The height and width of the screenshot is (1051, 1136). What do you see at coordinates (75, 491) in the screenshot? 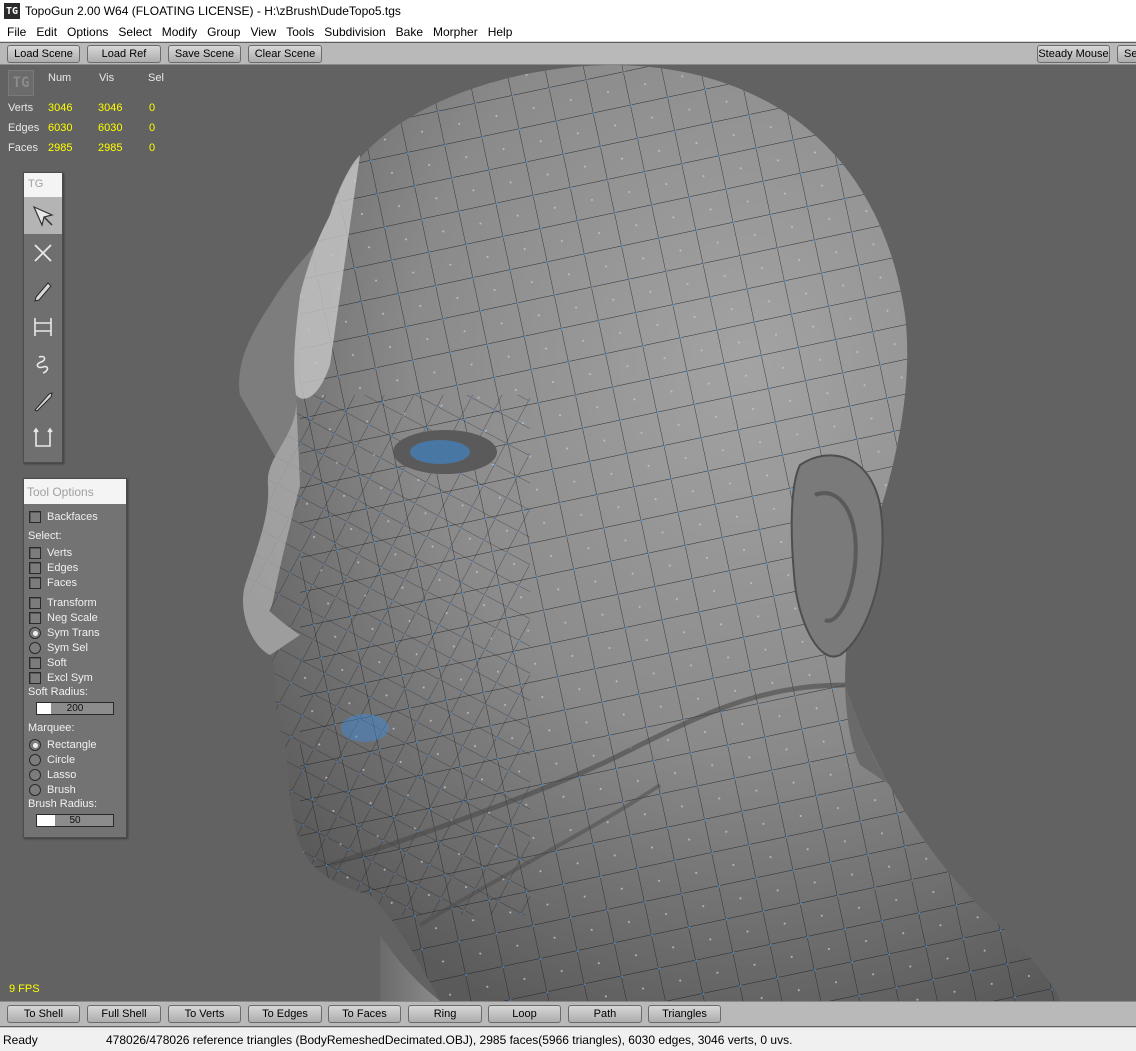
I see `tool-options-title: Tool Options` at bounding box center [75, 491].